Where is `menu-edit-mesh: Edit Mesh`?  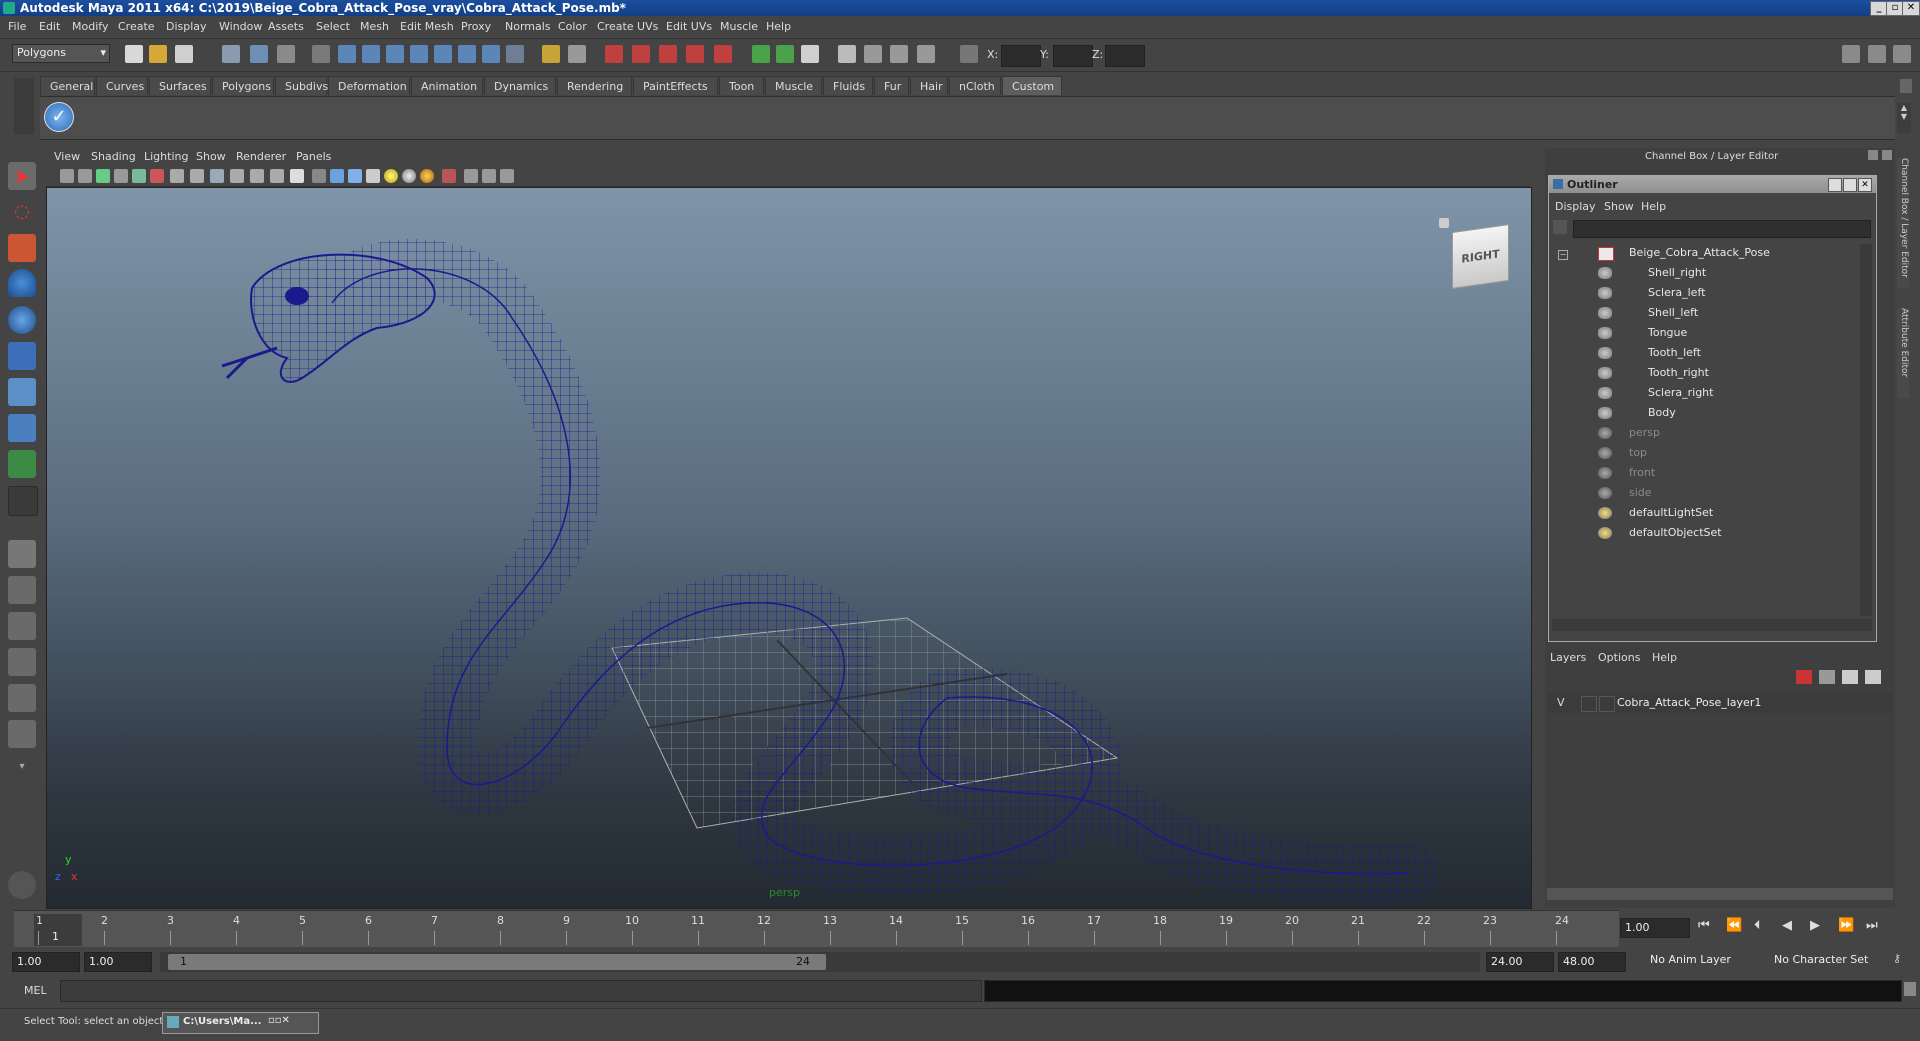 menu-edit-mesh: Edit Mesh is located at coordinates (427, 26).